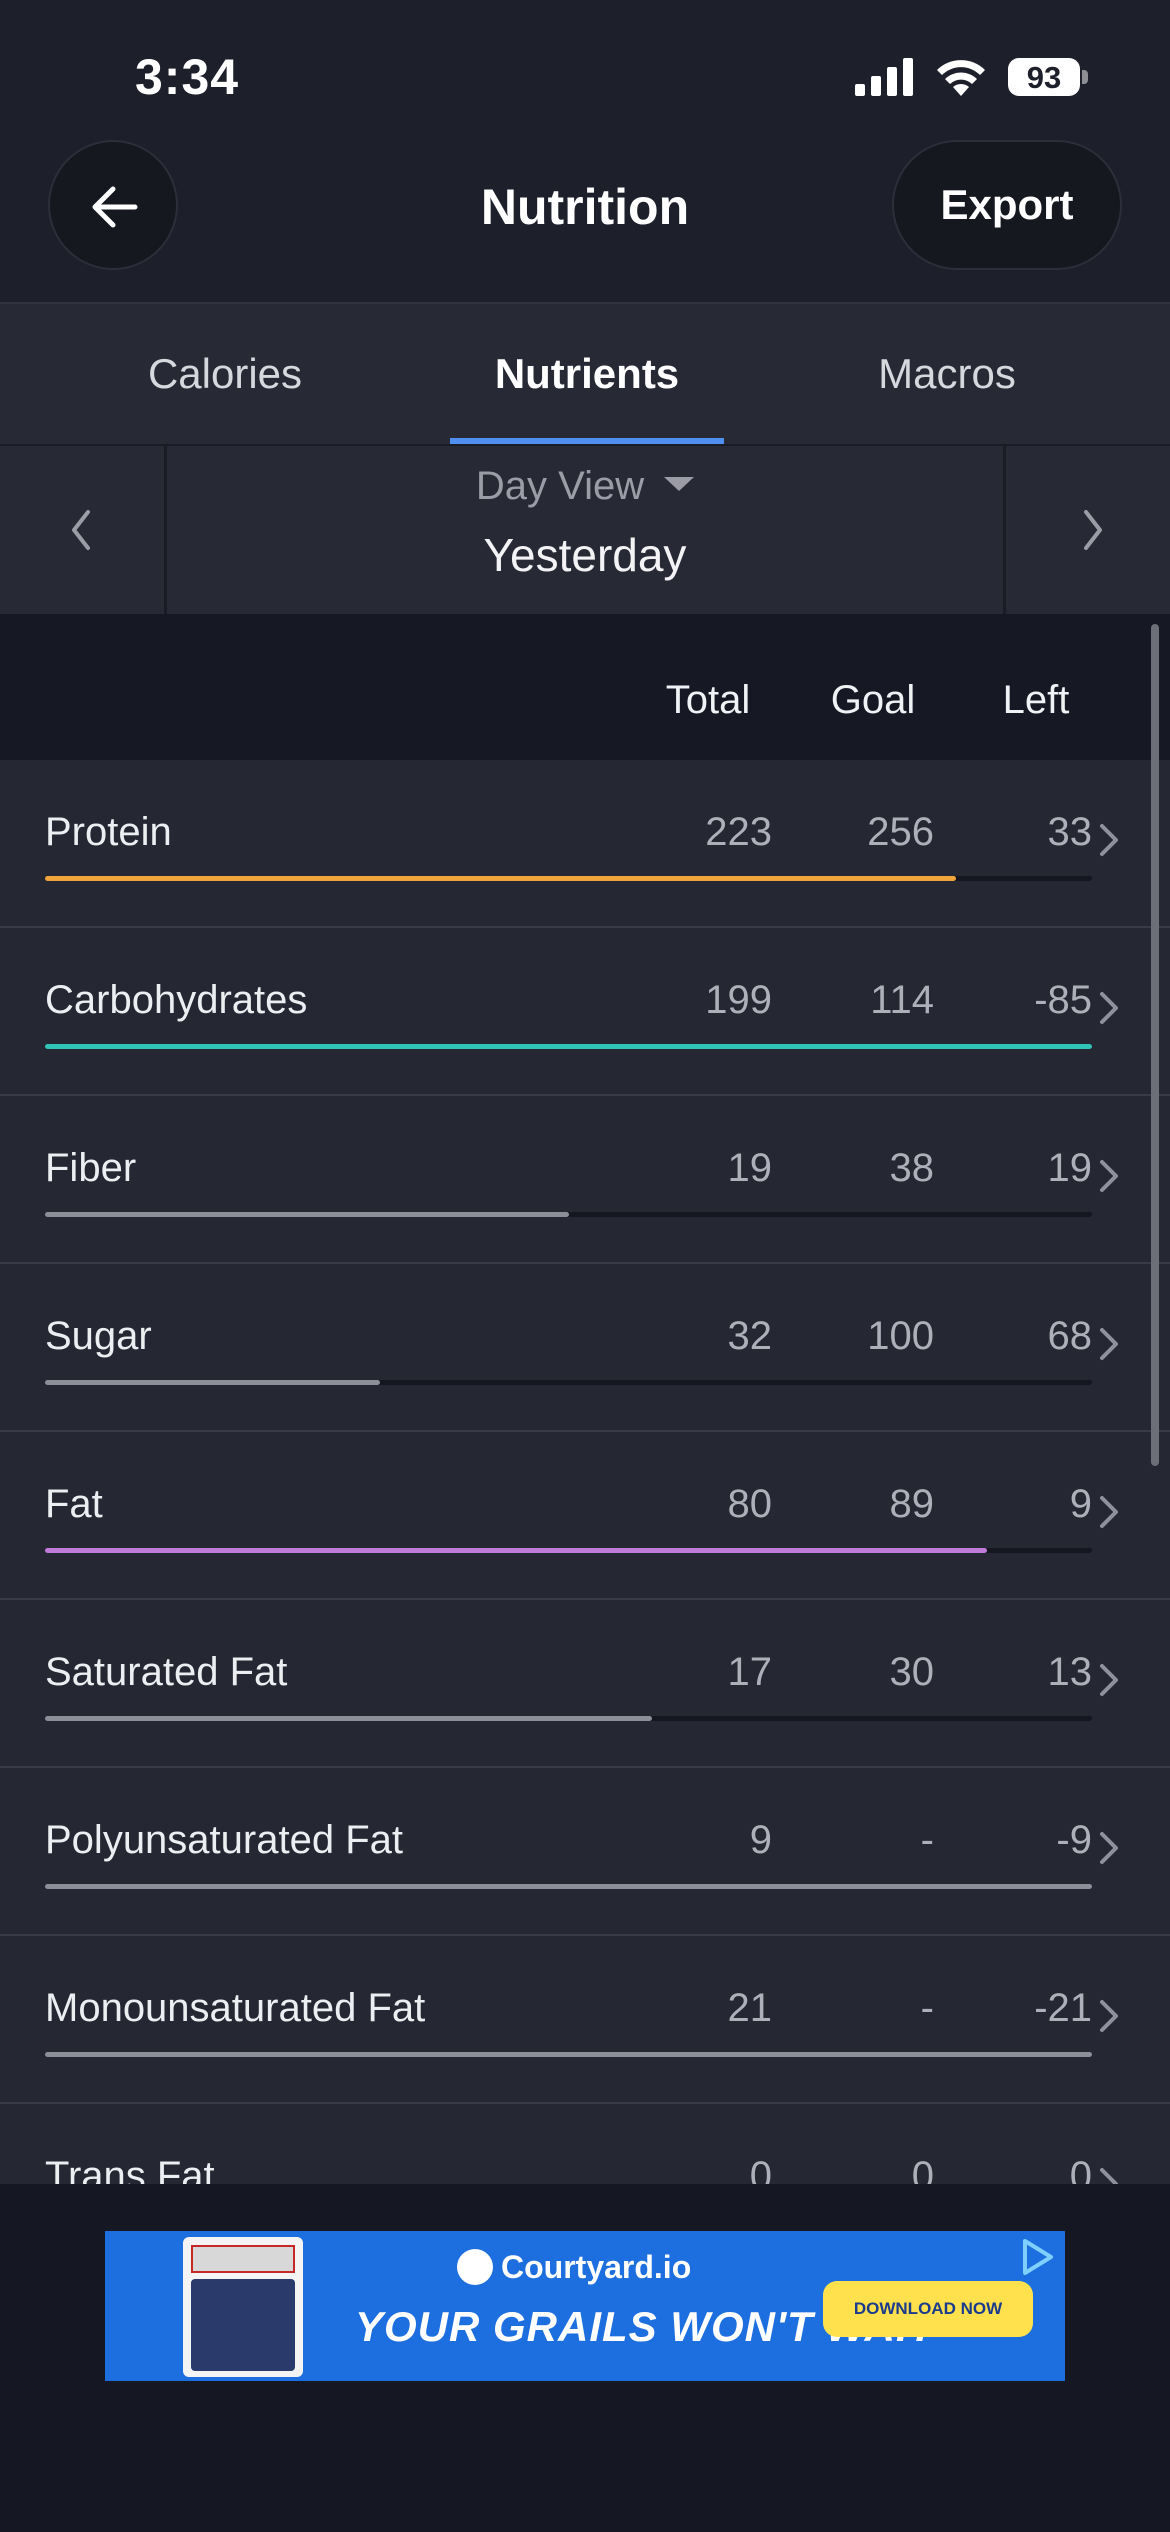  Describe the element at coordinates (585, 1852) in the screenshot. I see `nutrient-row: Polyunsaturated Fat 9 - -9` at that location.